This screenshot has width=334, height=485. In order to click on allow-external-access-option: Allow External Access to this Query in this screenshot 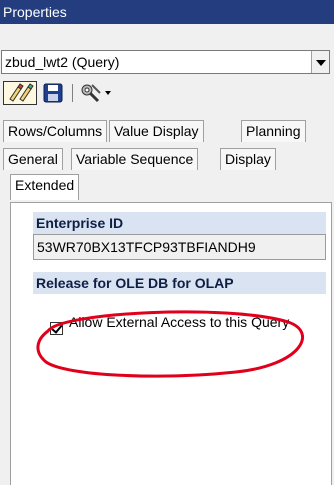, I will do `click(179, 332)`.